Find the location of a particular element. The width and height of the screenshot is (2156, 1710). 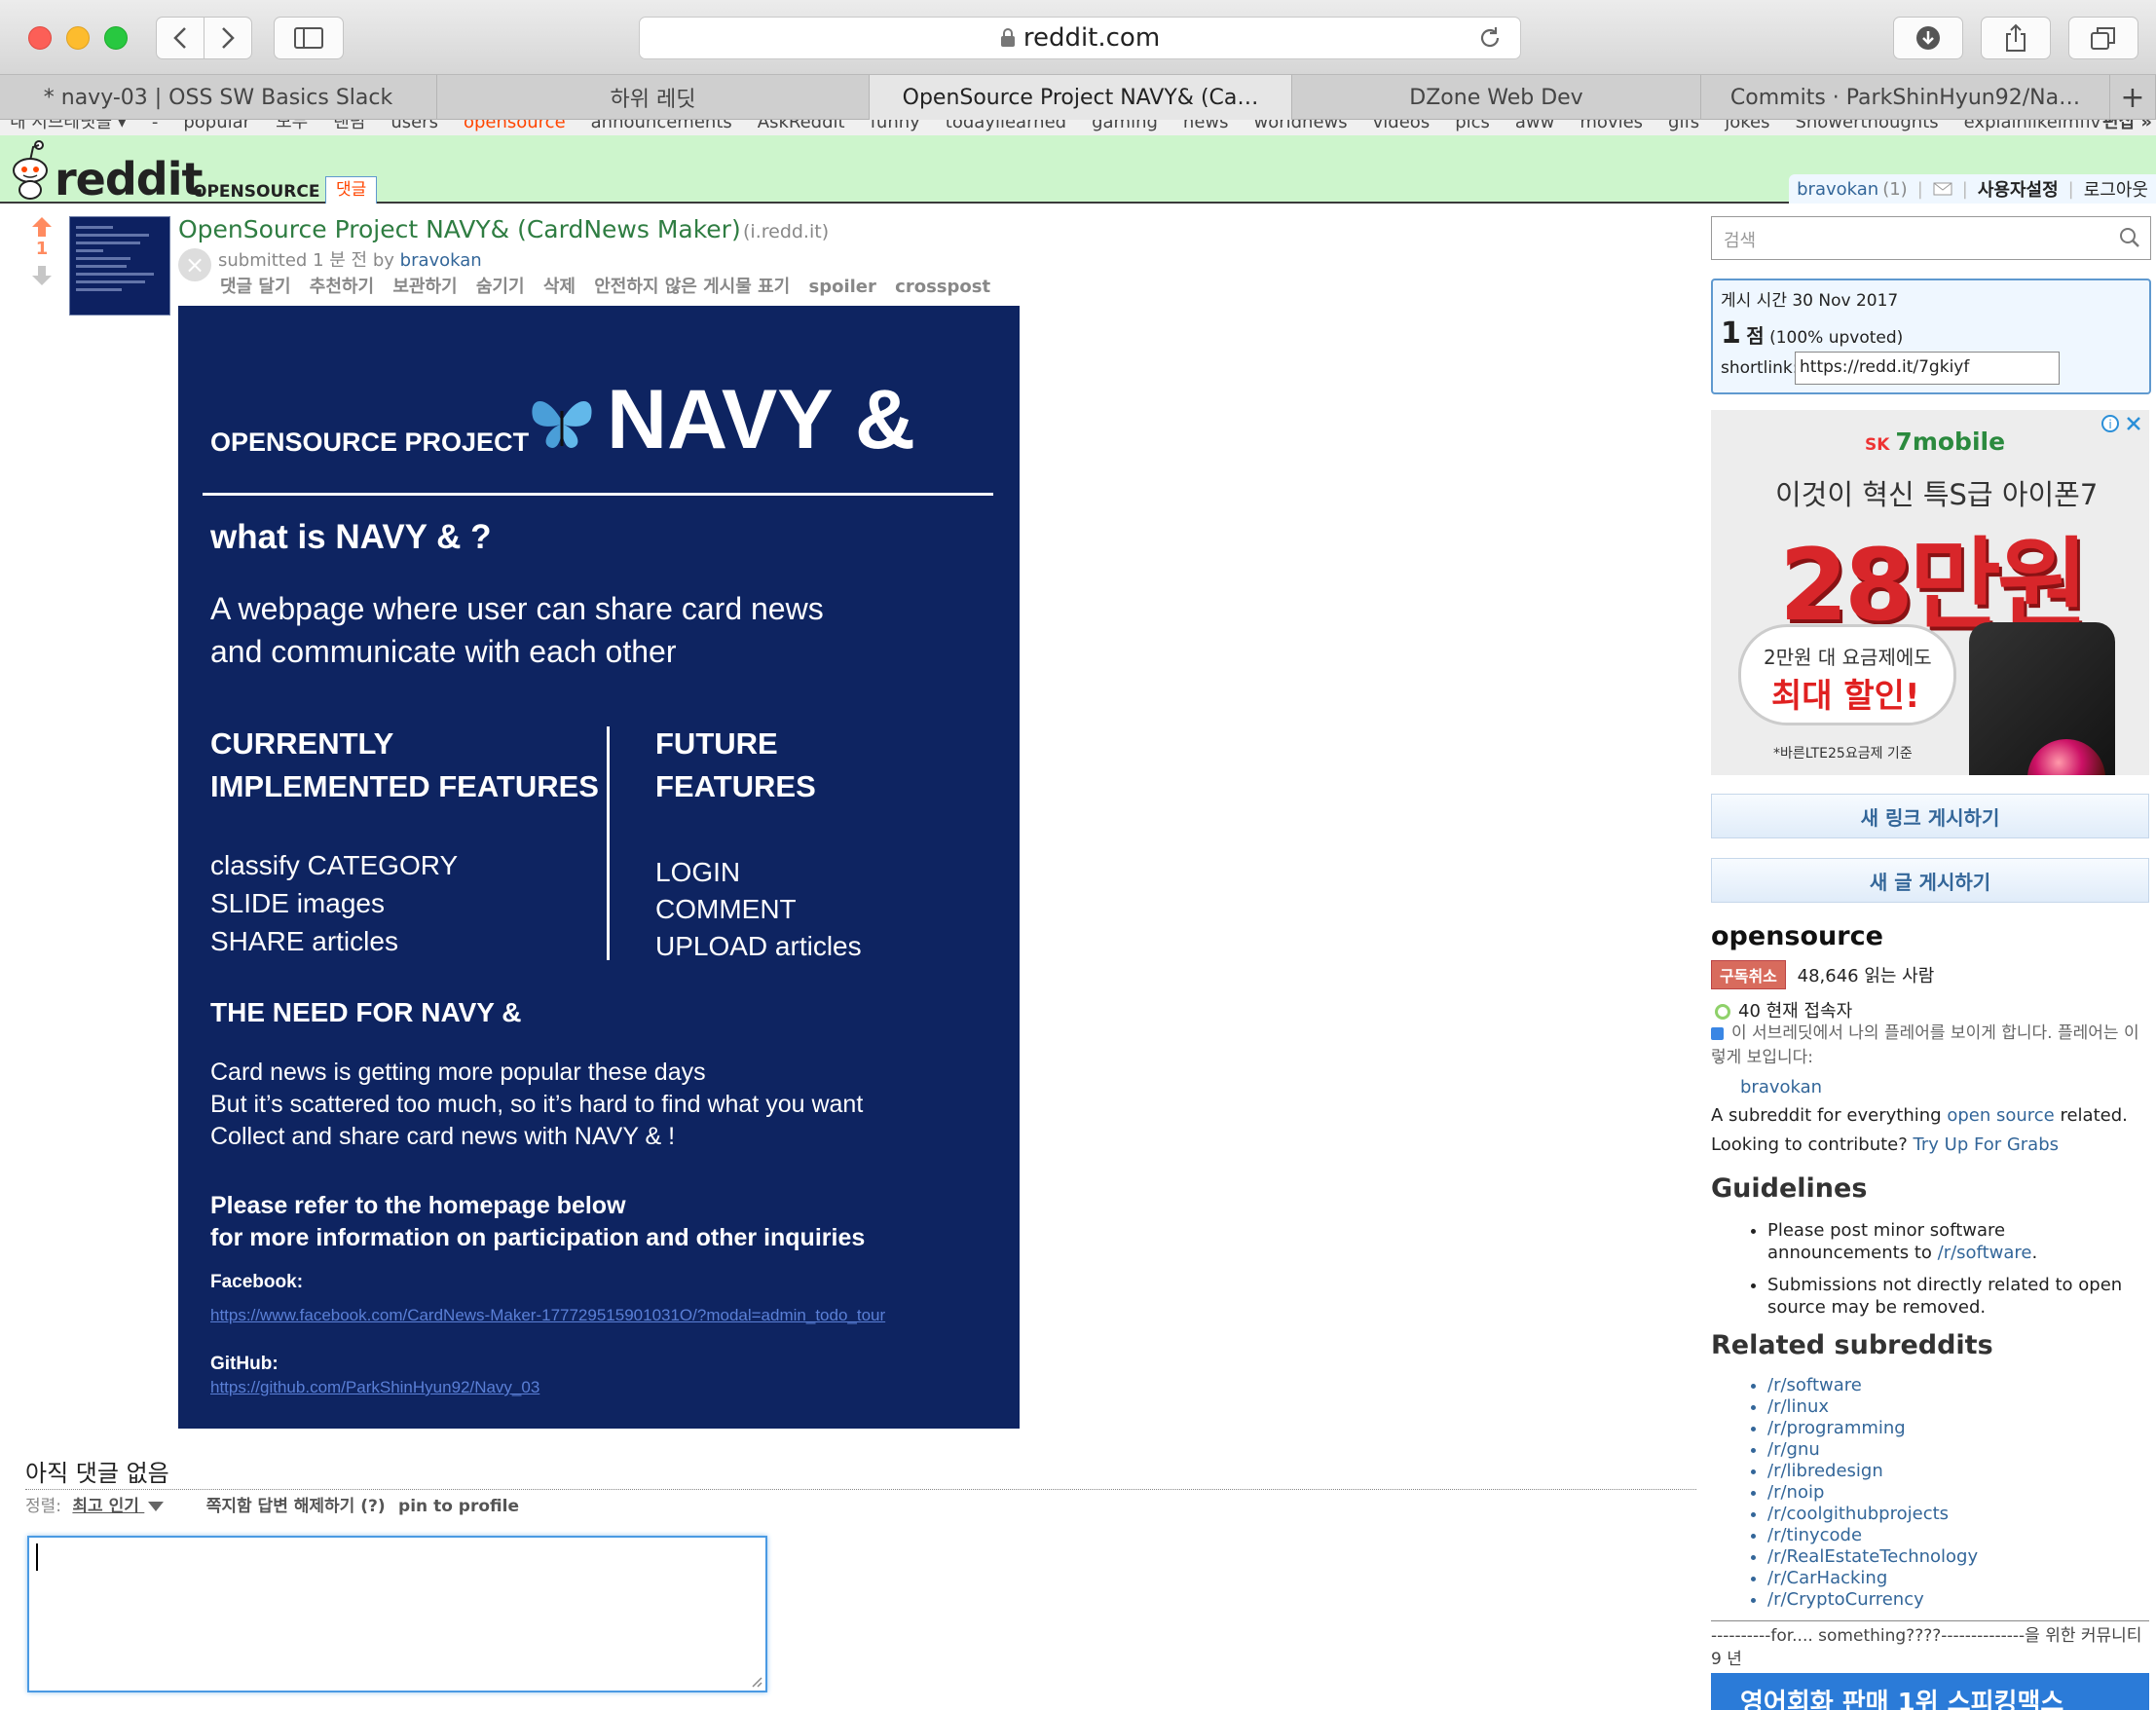

sr-bar-item: users is located at coordinates (414, 126).